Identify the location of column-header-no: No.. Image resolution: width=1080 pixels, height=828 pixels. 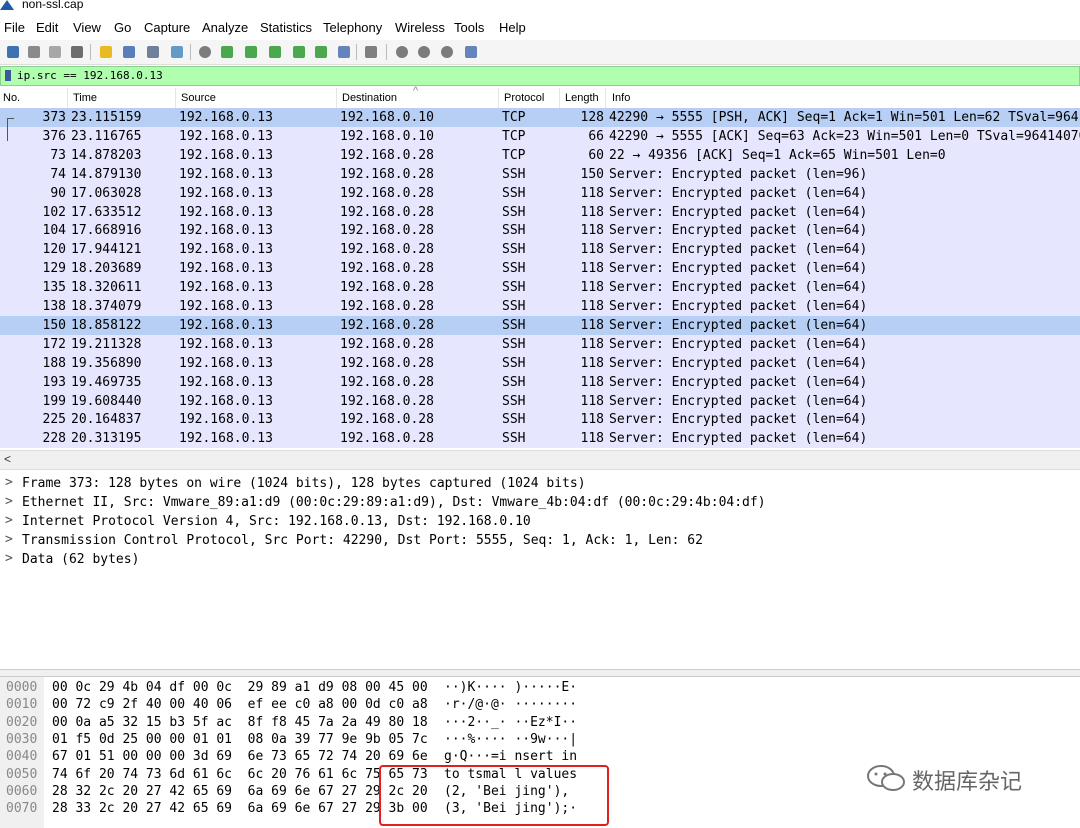
(11, 98).